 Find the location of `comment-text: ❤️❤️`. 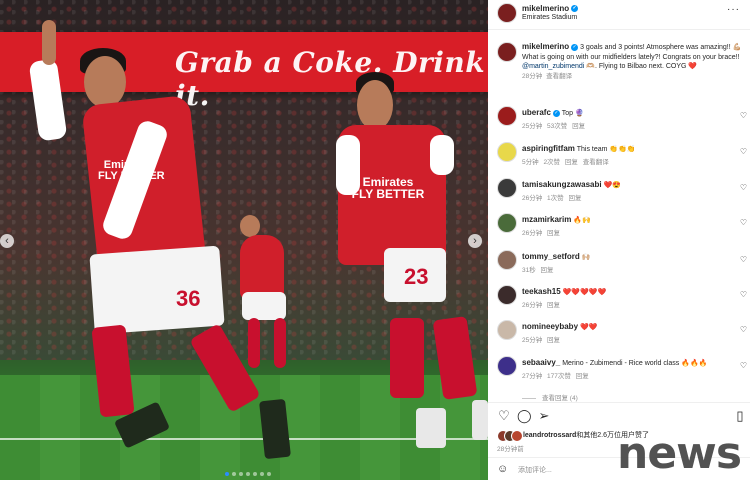

comment-text: ❤️❤️ is located at coordinates (588, 327).